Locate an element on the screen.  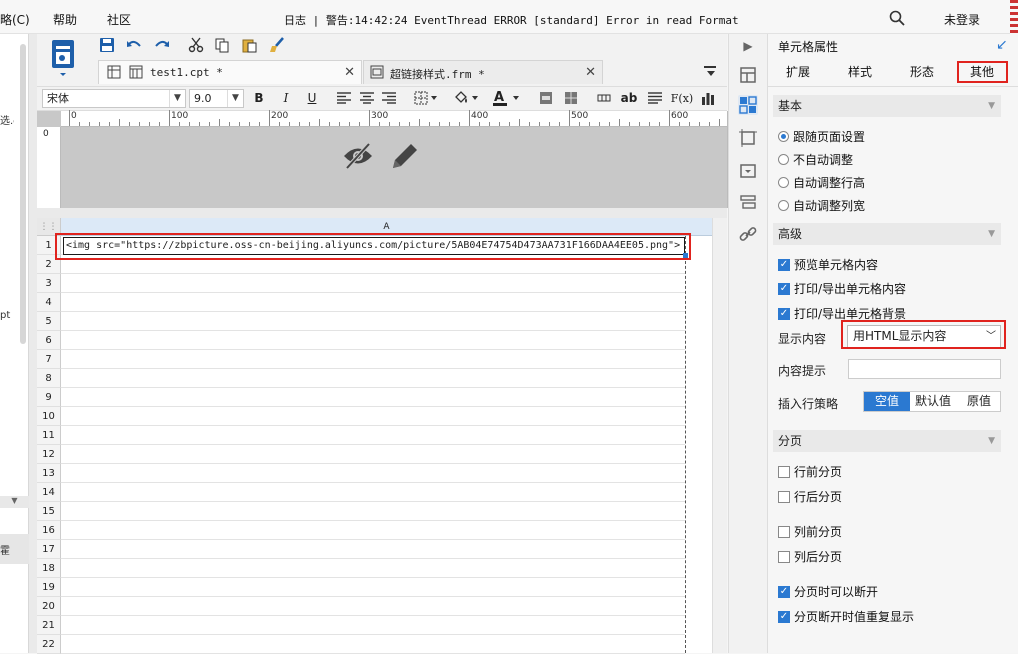
hyperlink-icon is located at coordinates (748, 234).